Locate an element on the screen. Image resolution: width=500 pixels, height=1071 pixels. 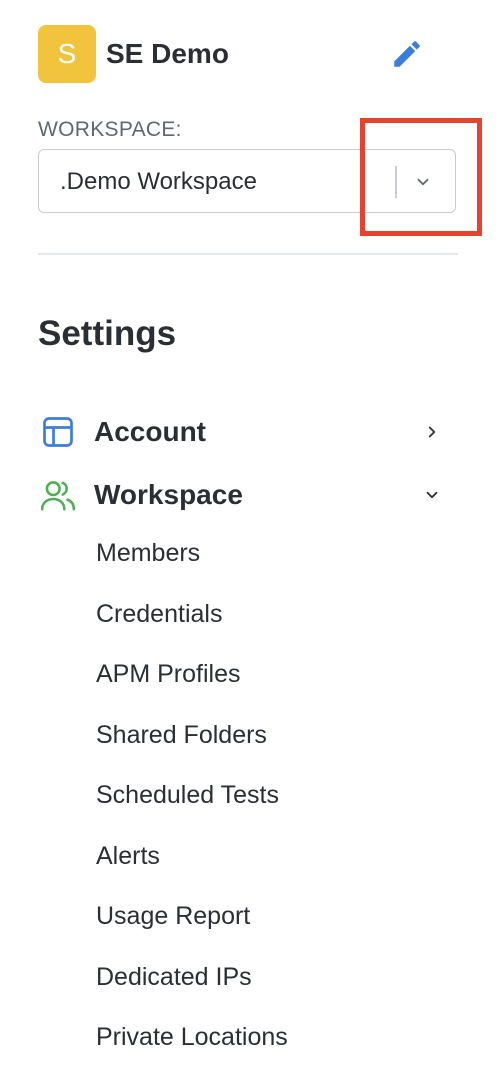
submenu-item-dedicated-ips: Dedicated IPs is located at coordinates (192, 985).